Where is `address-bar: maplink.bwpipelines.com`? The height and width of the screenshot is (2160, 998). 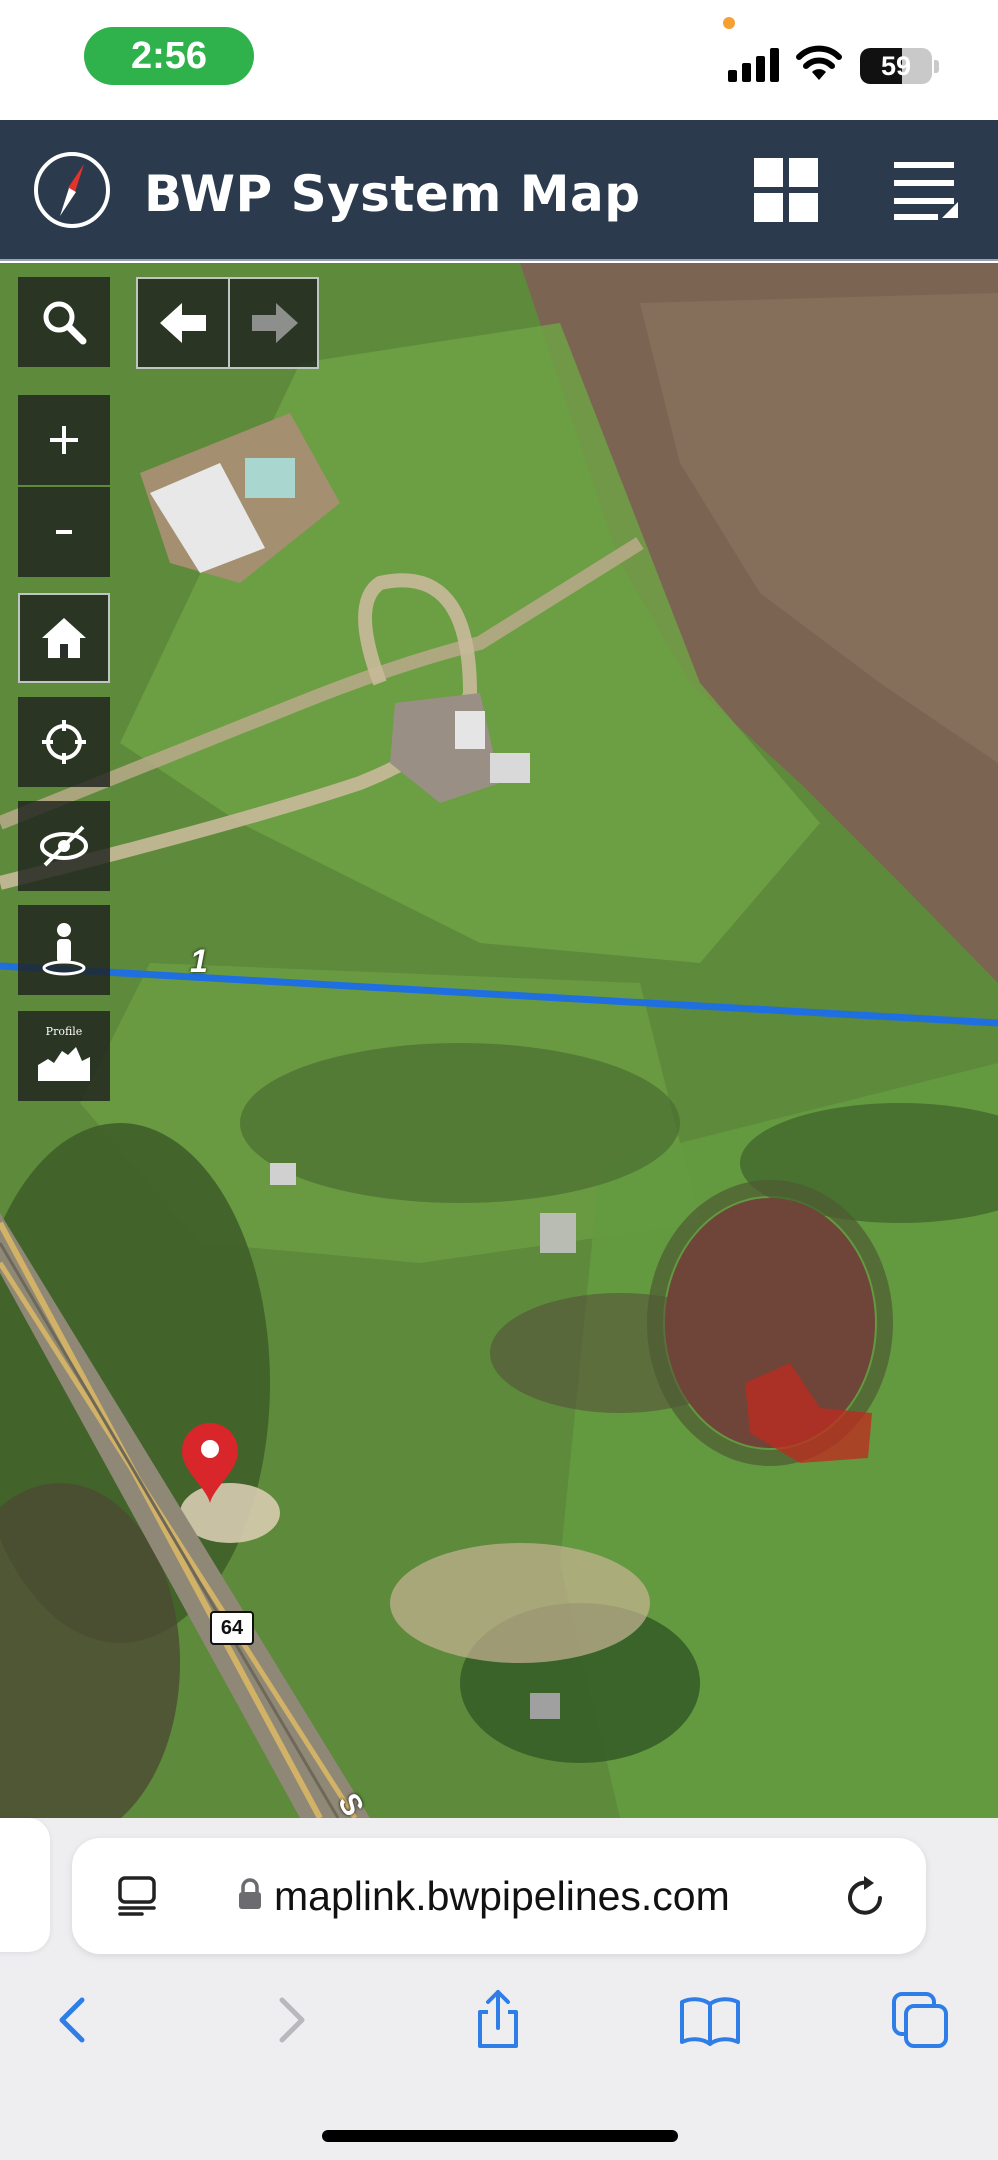
address-bar: maplink.bwpipelines.com is located at coordinates (499, 1896).